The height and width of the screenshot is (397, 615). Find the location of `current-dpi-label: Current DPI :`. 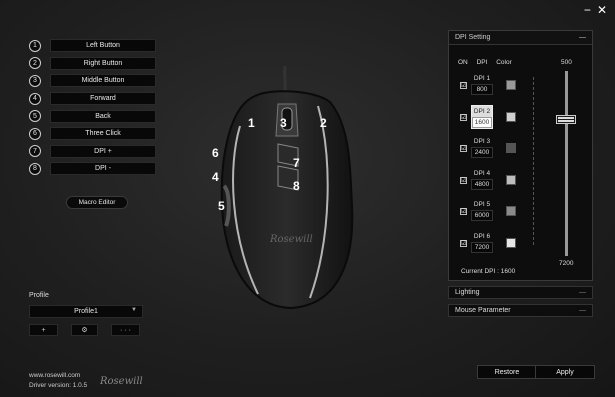

current-dpi-label: Current DPI : is located at coordinates (480, 271).